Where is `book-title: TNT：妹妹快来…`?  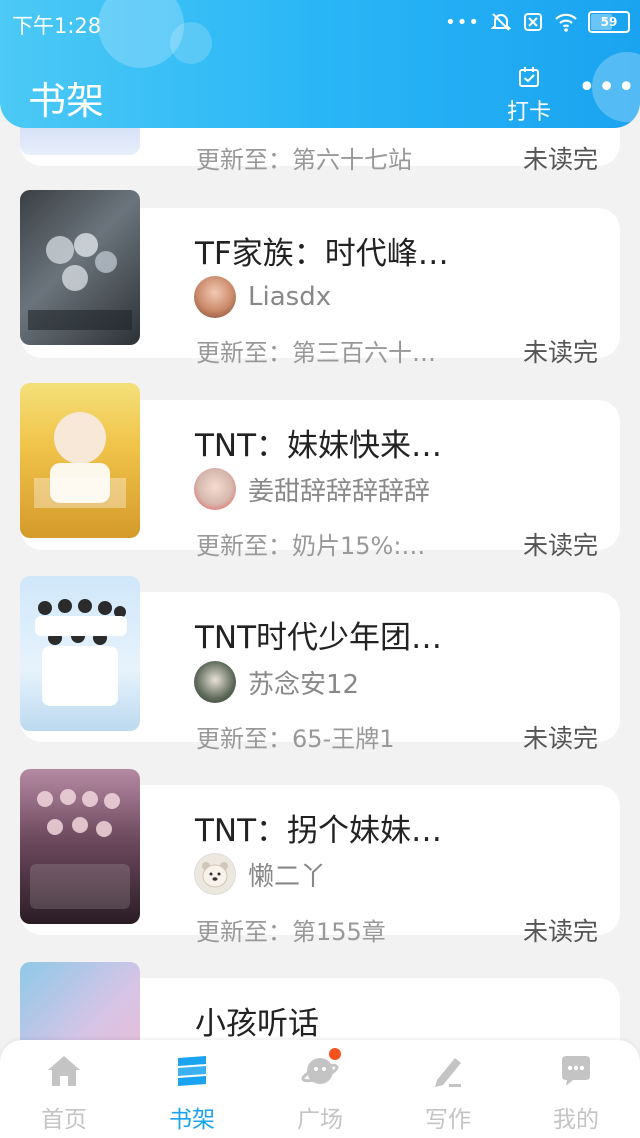 book-title: TNT：妹妹快来… is located at coordinates (319, 446).